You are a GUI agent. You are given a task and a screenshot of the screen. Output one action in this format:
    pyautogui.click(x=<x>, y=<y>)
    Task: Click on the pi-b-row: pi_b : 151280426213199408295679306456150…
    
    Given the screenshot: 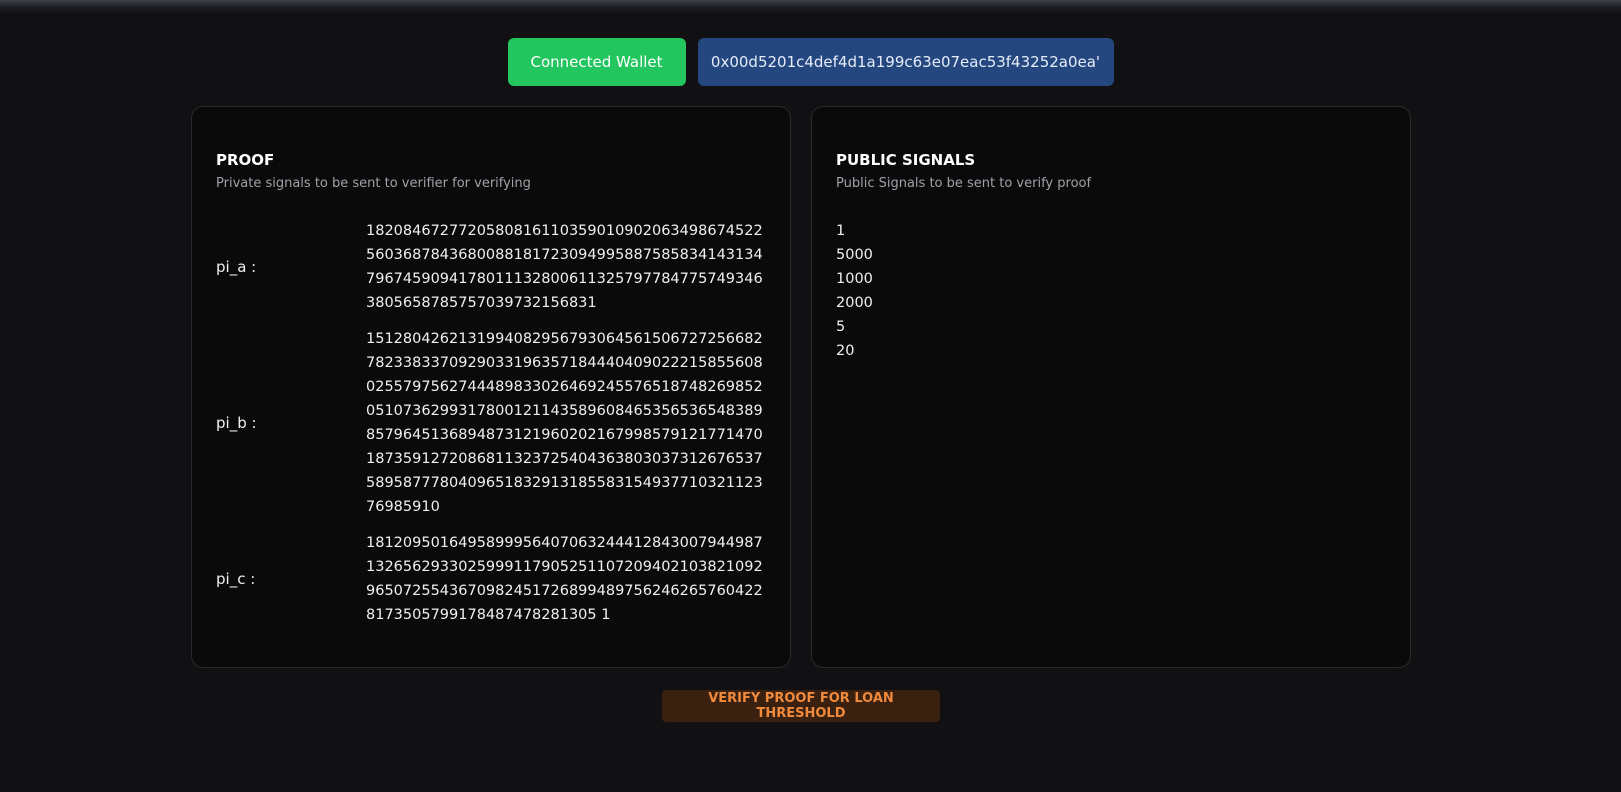 What is the action you would take?
    pyautogui.click(x=492, y=423)
    